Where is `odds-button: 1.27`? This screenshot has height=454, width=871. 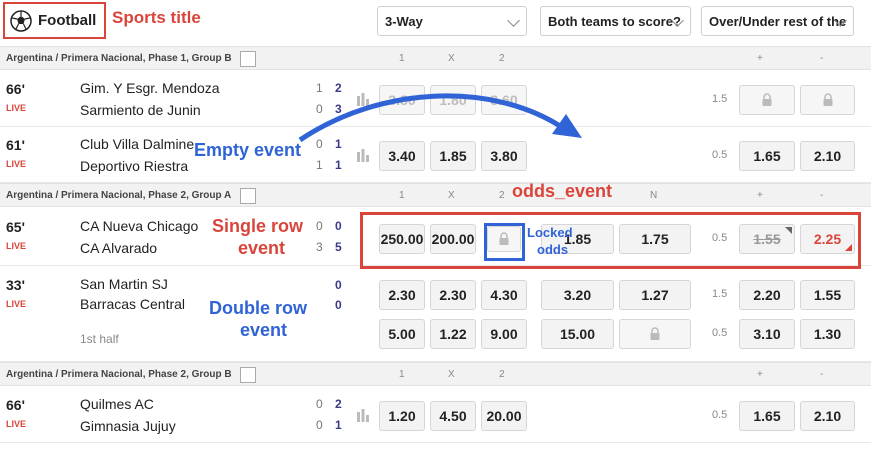
odds-button: 1.27 is located at coordinates (655, 295).